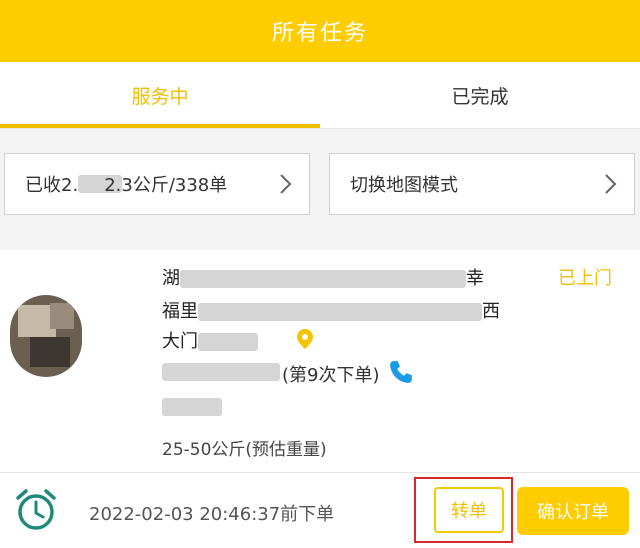 Image resolution: width=640 pixels, height=548 pixels. What do you see at coordinates (331, 375) in the screenshot?
I see `order-count: (第9次下单)` at bounding box center [331, 375].